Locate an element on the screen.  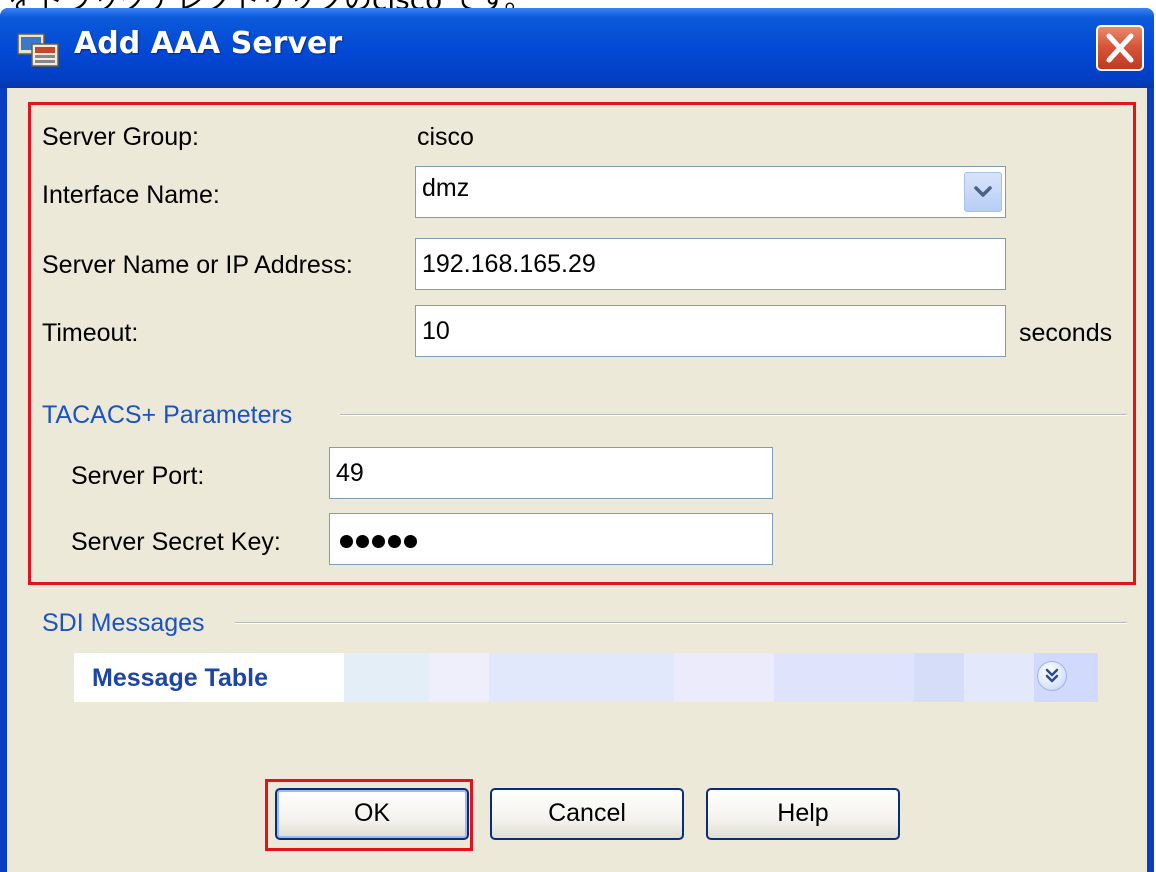
help-button: Help is located at coordinates (803, 814).